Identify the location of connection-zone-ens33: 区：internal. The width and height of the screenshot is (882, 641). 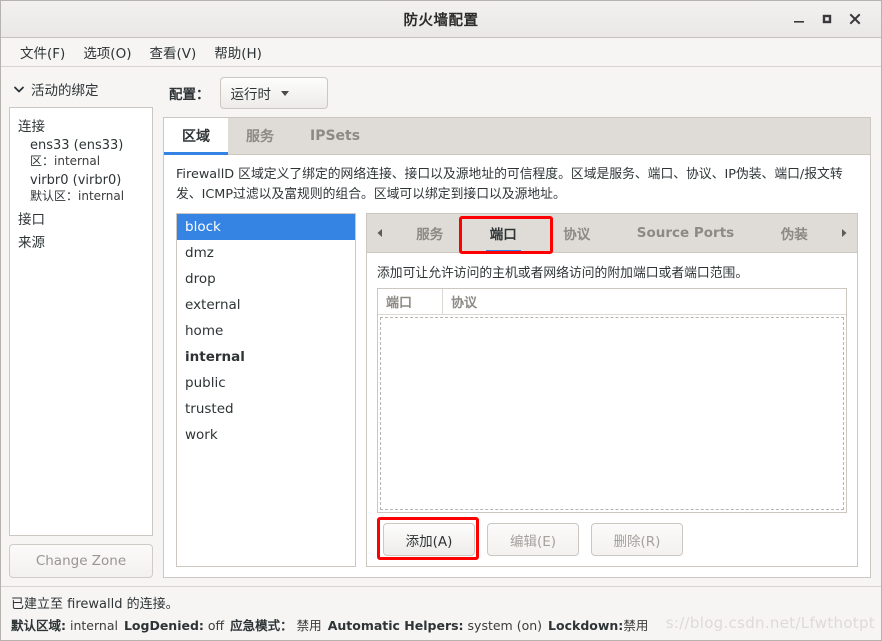
(87, 160).